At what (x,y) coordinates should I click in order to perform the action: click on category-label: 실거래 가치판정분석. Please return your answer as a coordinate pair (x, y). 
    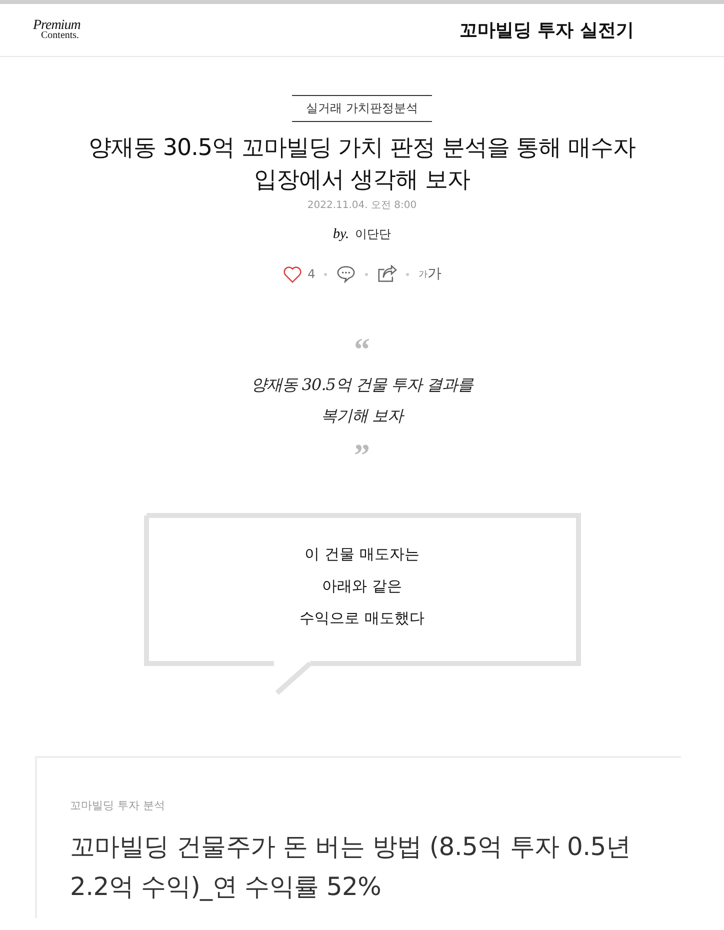
    Looking at the image, I should click on (362, 108).